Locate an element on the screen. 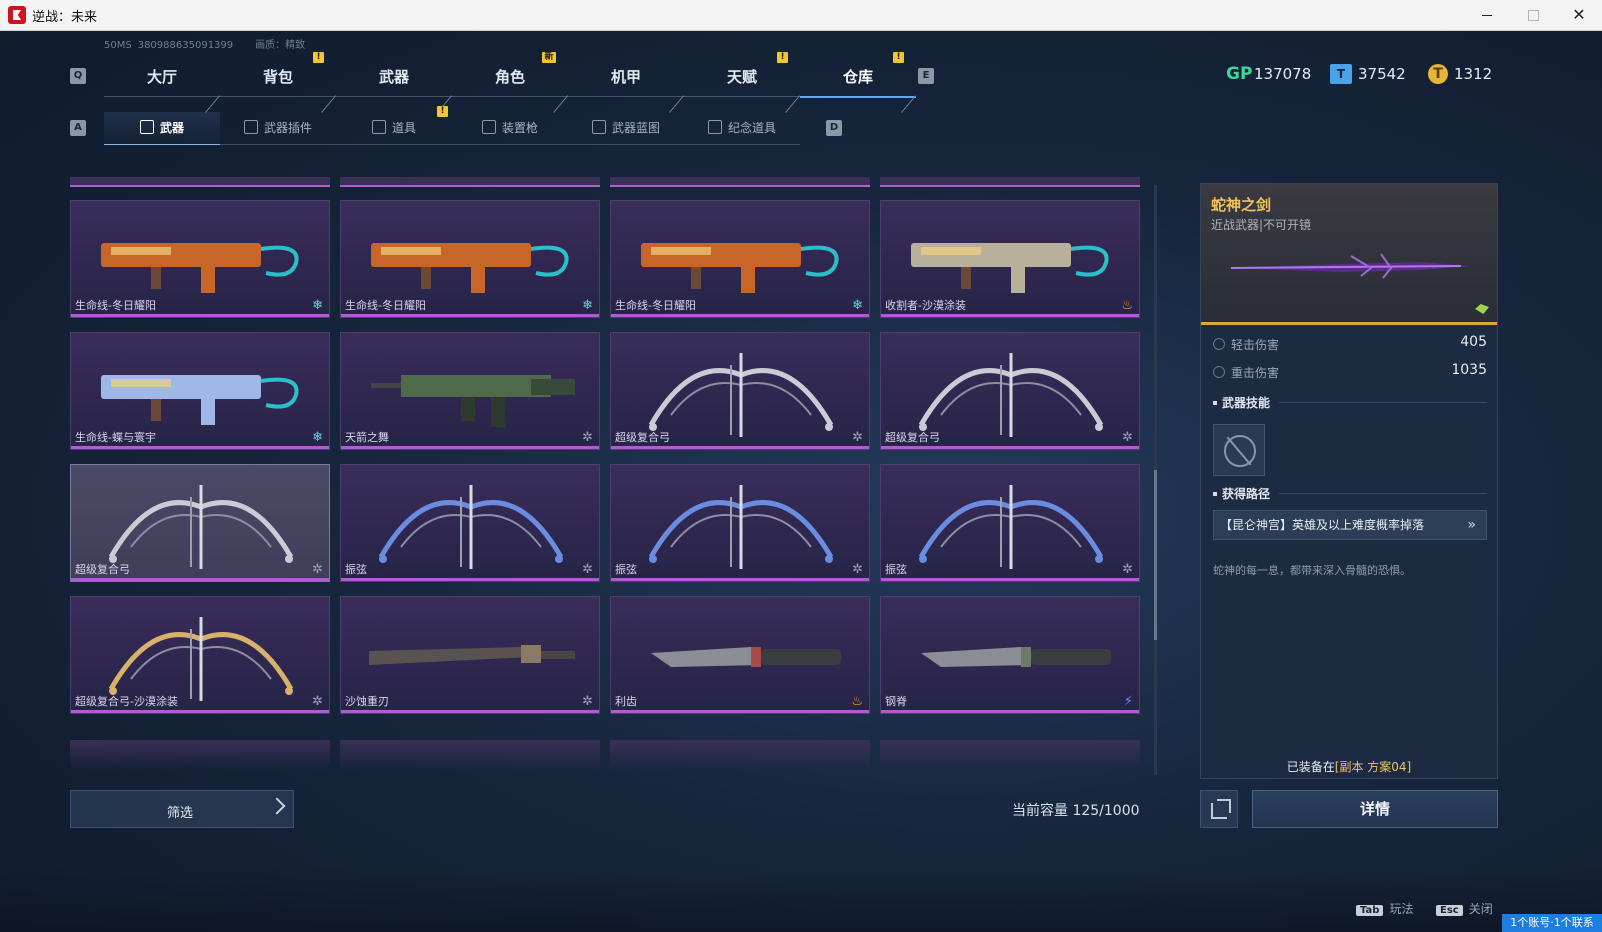 The height and width of the screenshot is (932, 1602). snake-sword-image is located at coordinates (1348, 266).